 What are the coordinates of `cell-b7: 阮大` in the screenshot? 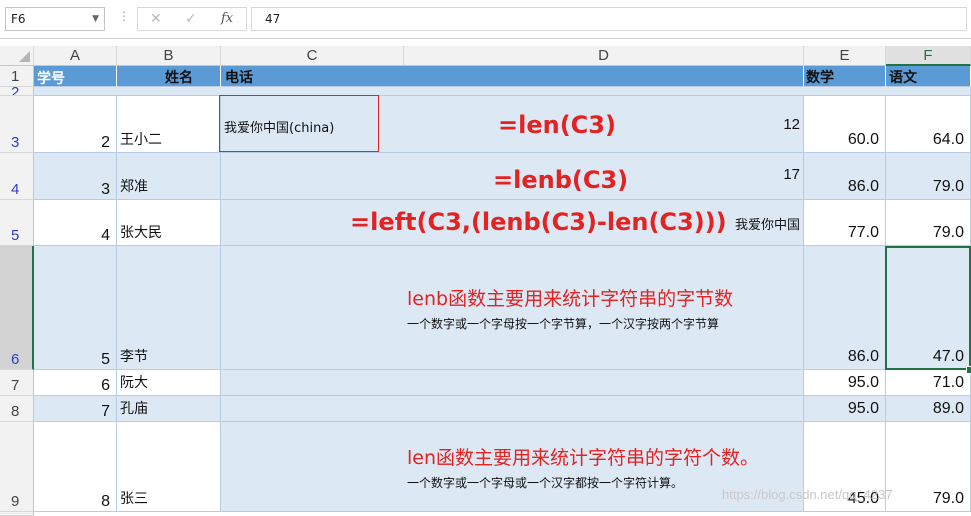 It's located at (169, 383).